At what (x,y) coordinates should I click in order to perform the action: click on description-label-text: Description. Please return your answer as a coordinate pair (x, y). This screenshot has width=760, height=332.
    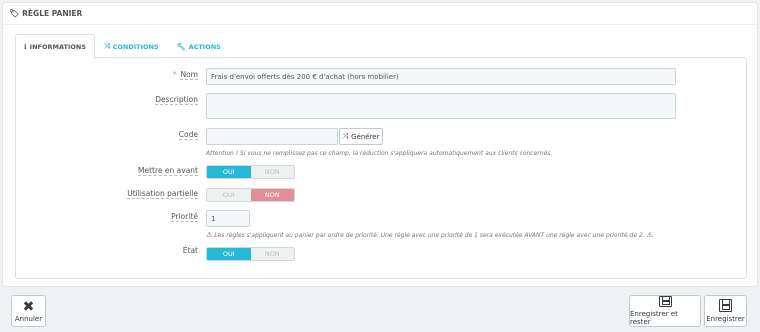
    Looking at the image, I should click on (176, 100).